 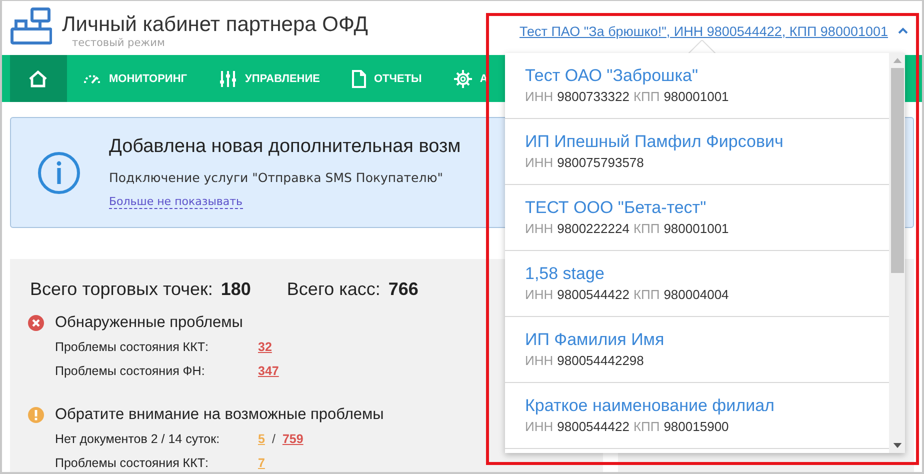 I want to click on count-link: 347, so click(x=268, y=371).